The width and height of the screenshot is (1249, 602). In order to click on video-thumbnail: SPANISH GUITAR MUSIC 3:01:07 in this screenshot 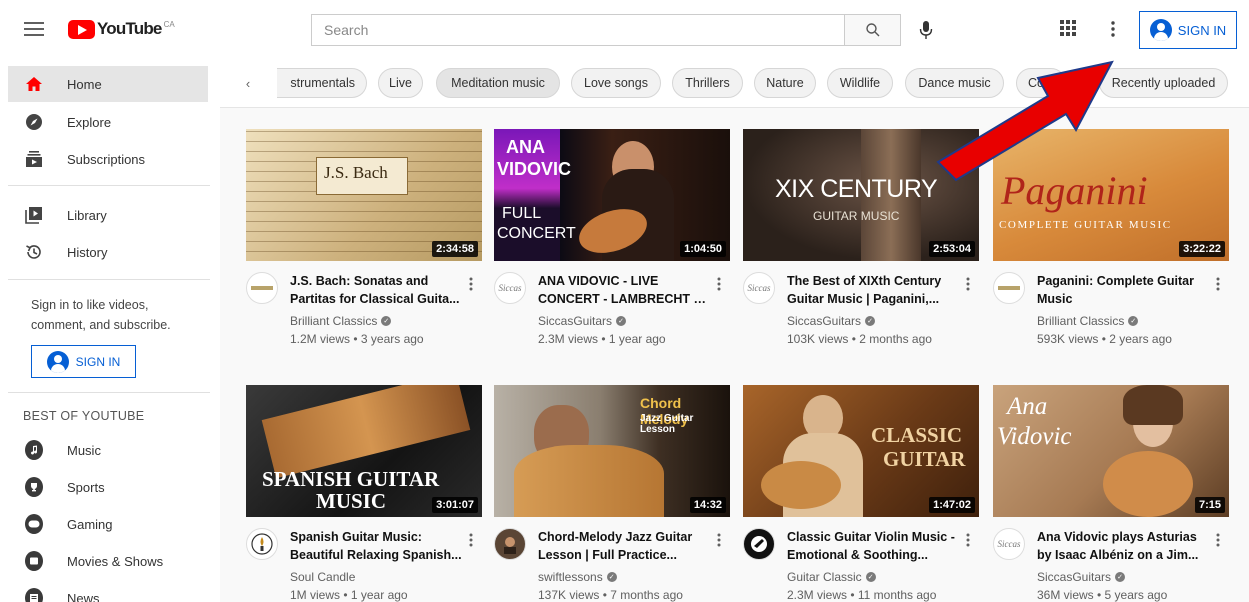, I will do `click(364, 451)`.